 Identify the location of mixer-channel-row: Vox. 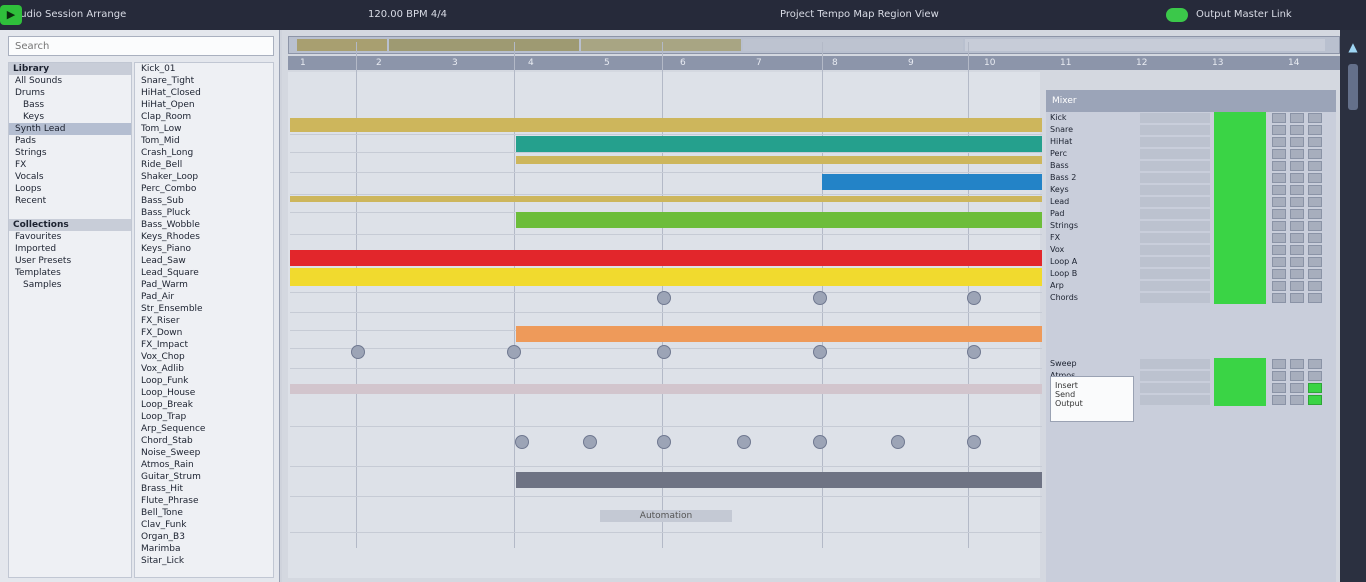
(1191, 250).